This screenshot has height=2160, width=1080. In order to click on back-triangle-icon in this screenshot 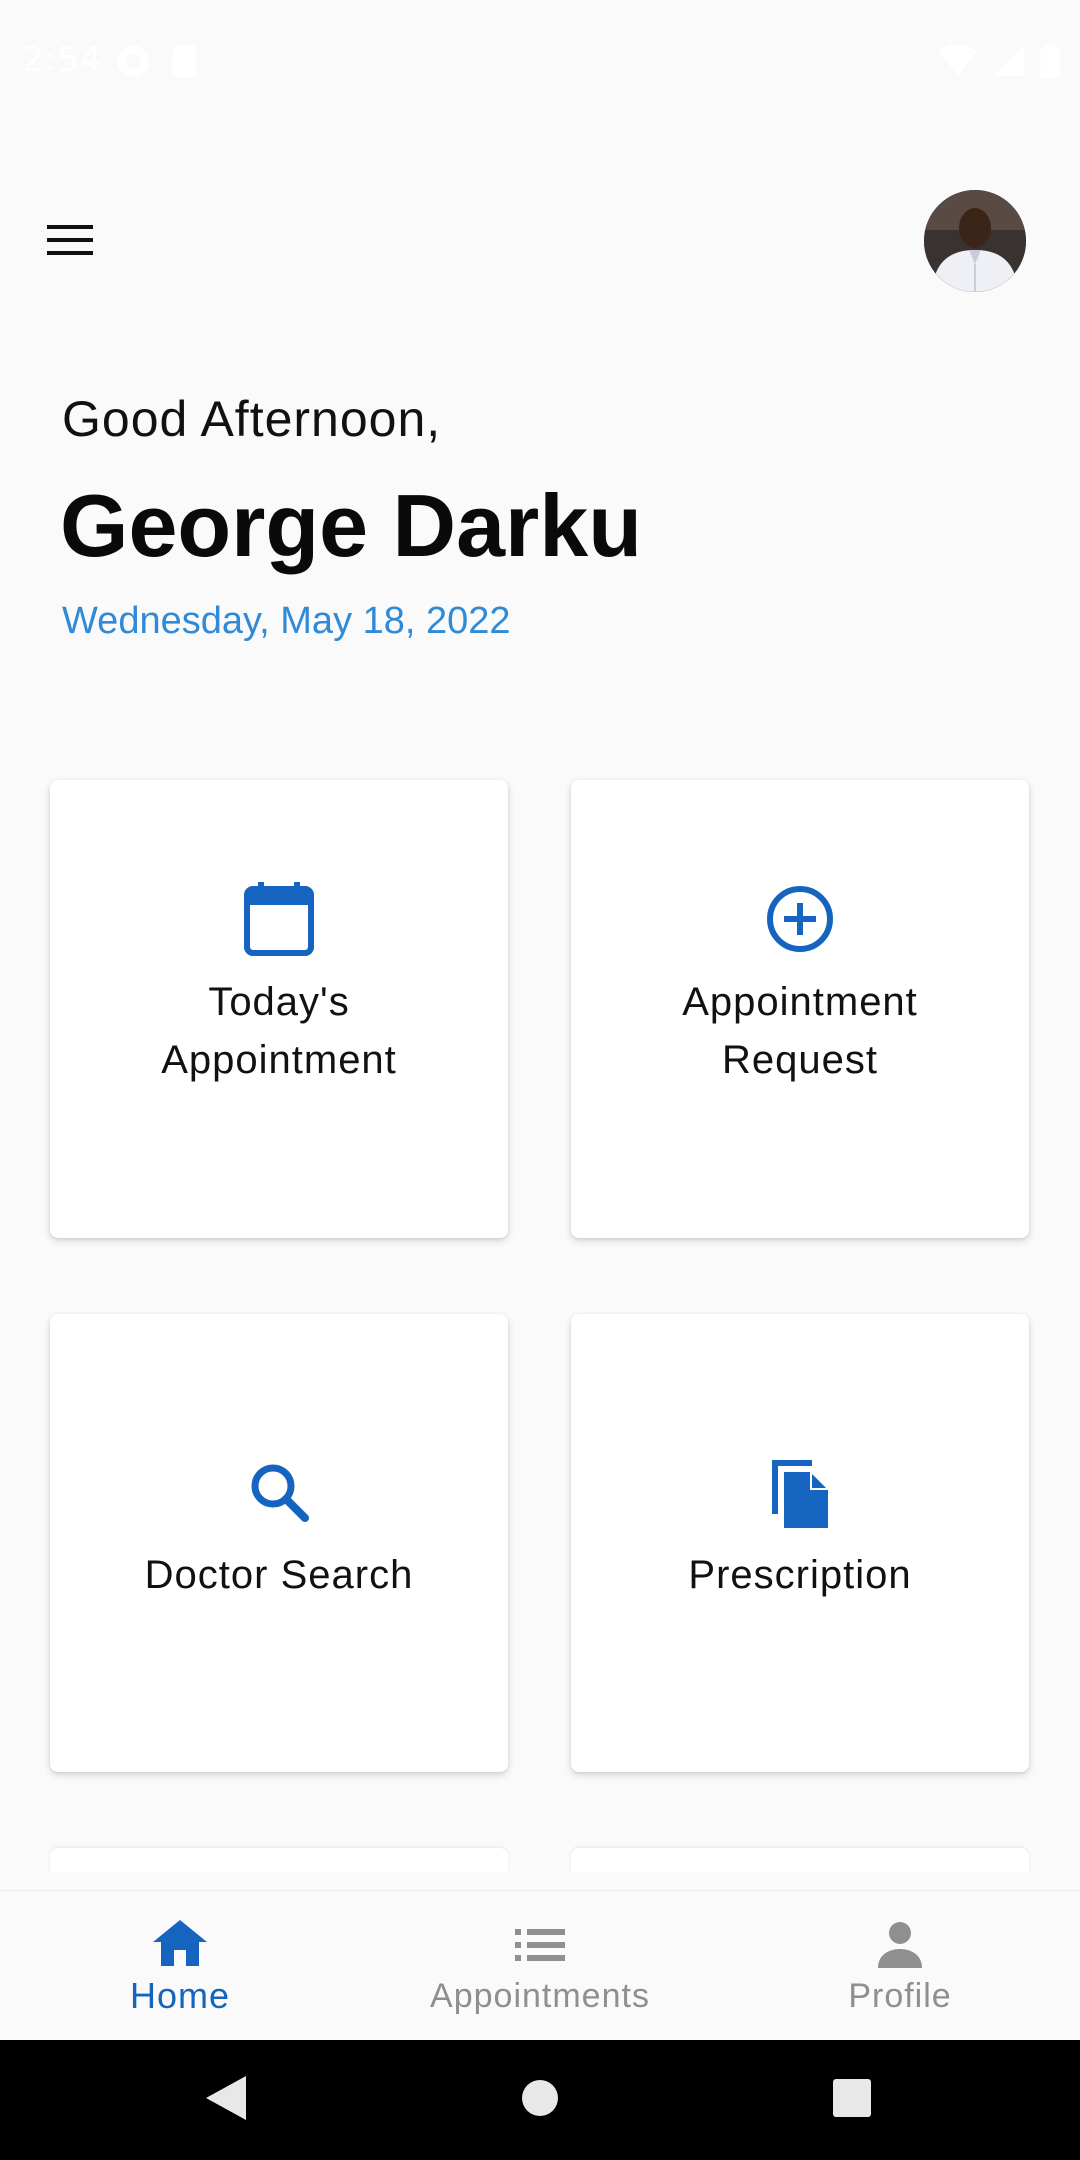, I will do `click(226, 2100)`.